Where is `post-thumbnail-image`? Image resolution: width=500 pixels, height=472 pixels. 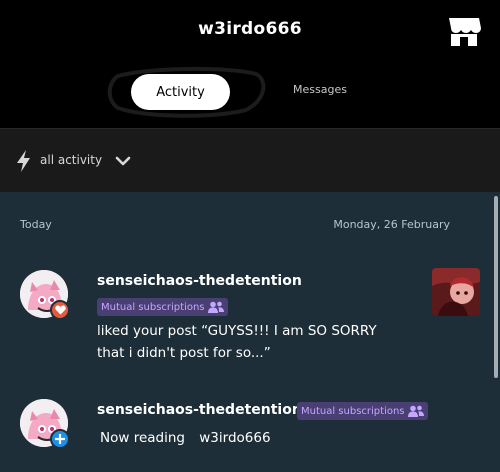
post-thumbnail-image is located at coordinates (456, 292).